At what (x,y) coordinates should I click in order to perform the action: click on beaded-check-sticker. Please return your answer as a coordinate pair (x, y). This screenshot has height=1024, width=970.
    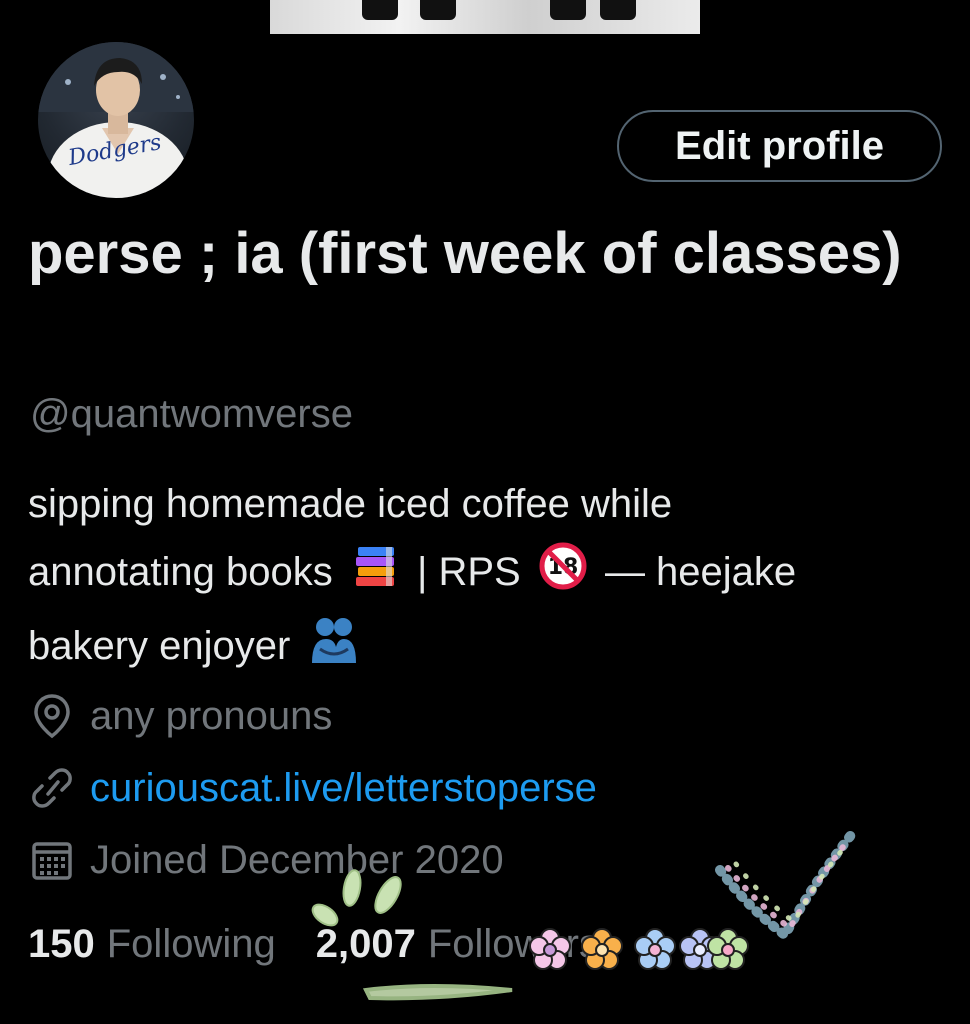
    Looking at the image, I should click on (787, 884).